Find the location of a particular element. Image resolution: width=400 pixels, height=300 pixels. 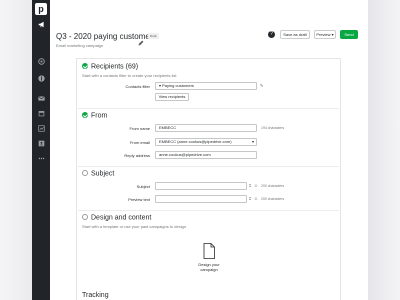

preview-button-label: Preview is located at coordinates (323, 34).